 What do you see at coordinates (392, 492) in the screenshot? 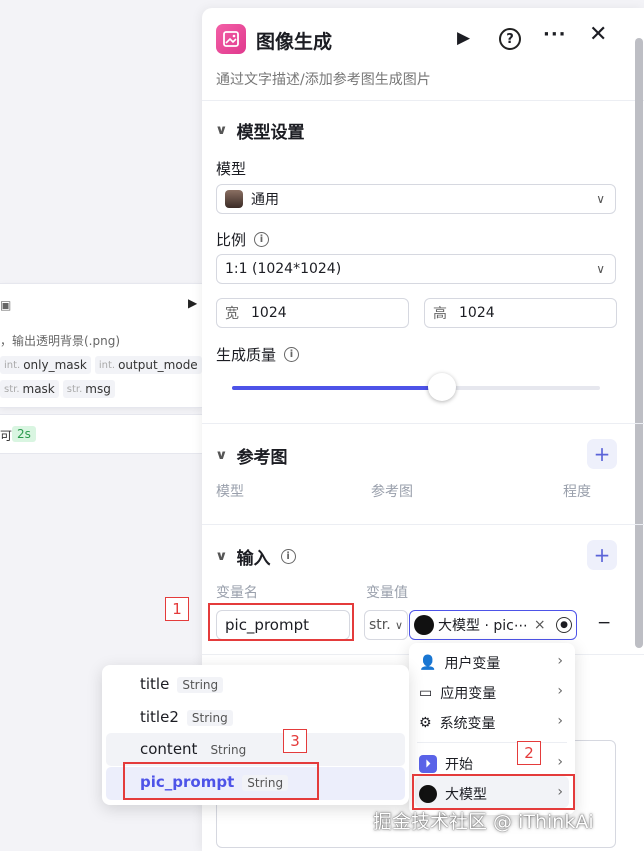
I see `col-reference: 参考图` at bounding box center [392, 492].